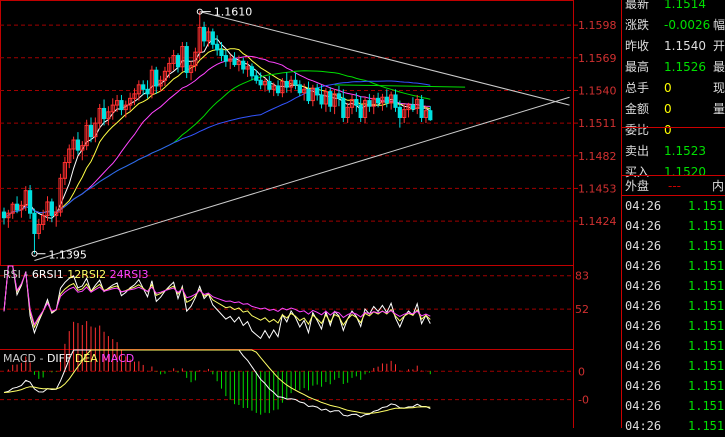  Describe the element at coordinates (597, 58) in the screenshot. I see `price-tick-label: 1.1569` at that location.